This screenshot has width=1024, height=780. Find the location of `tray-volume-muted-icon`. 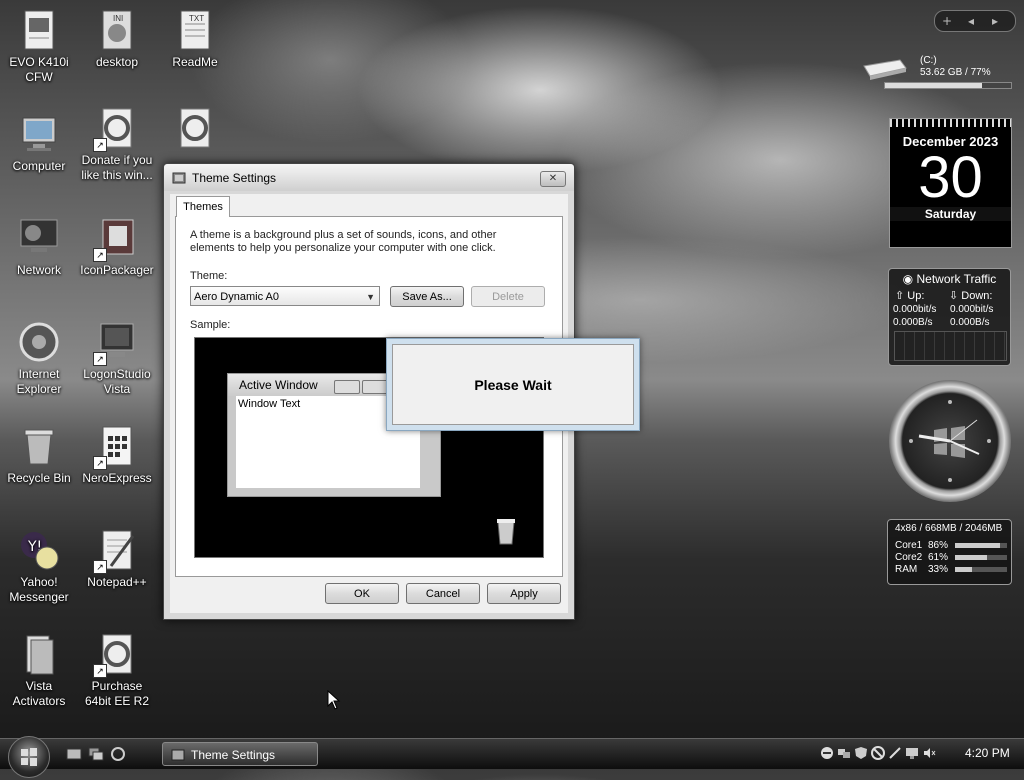

tray-volume-muted-icon is located at coordinates (929, 753).